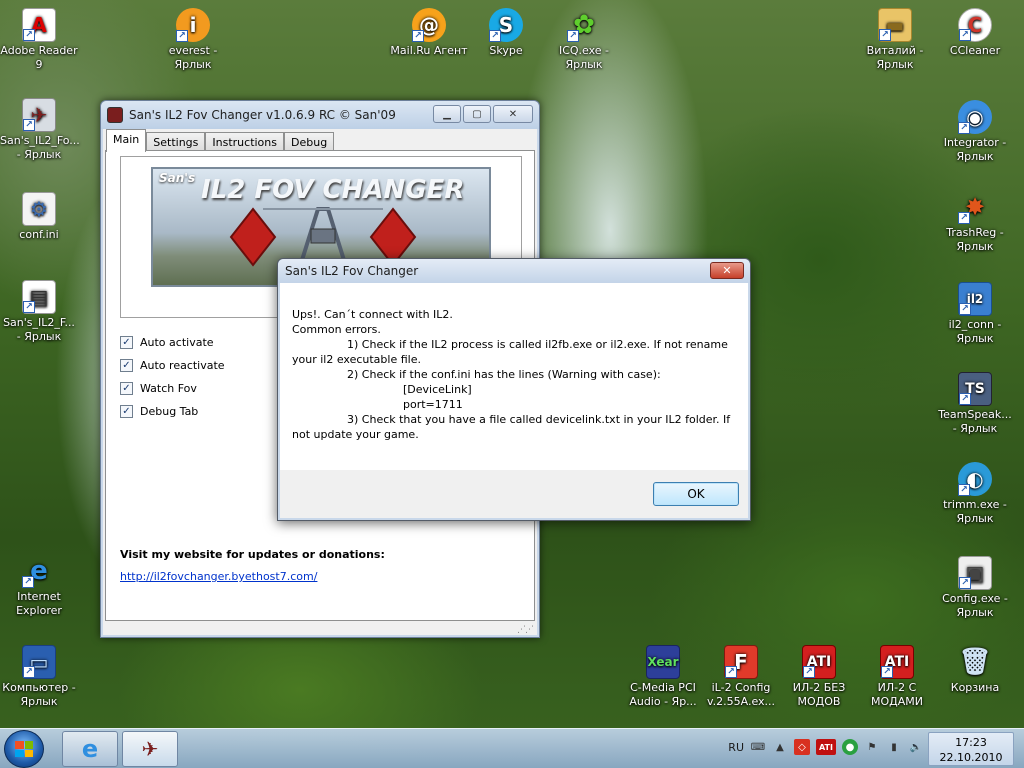 The width and height of the screenshot is (1024, 768). I want to click on everest-icon: i ↗, so click(193, 25).